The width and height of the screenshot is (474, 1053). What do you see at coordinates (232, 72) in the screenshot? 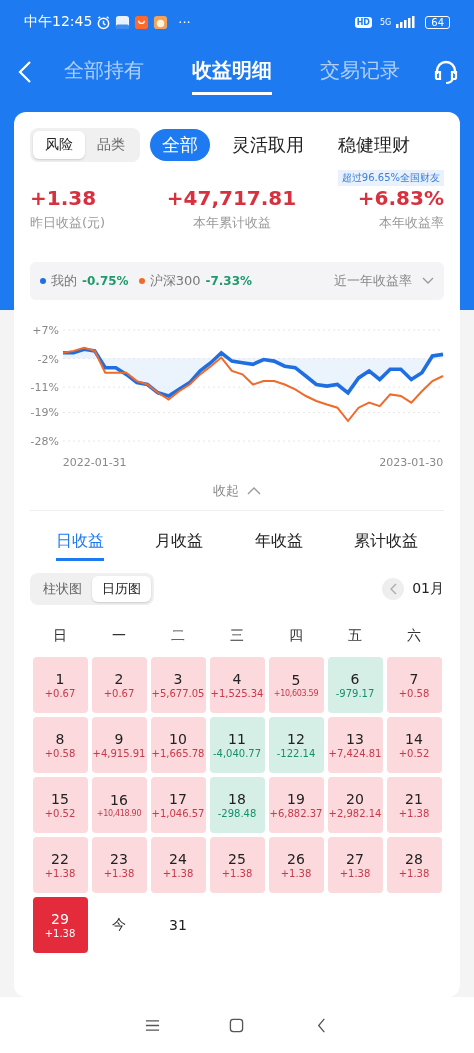
I see `nav-tab: 收益明细` at bounding box center [232, 72].